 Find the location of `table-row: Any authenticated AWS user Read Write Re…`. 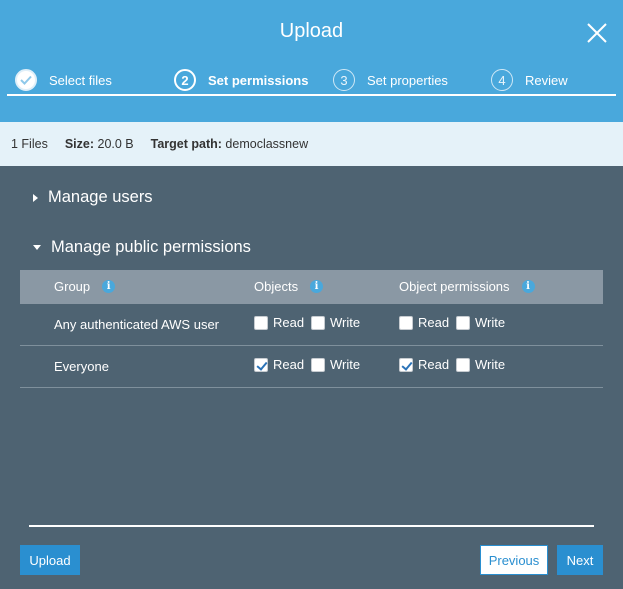

table-row: Any authenticated AWS user Read Write Re… is located at coordinates (311, 325).